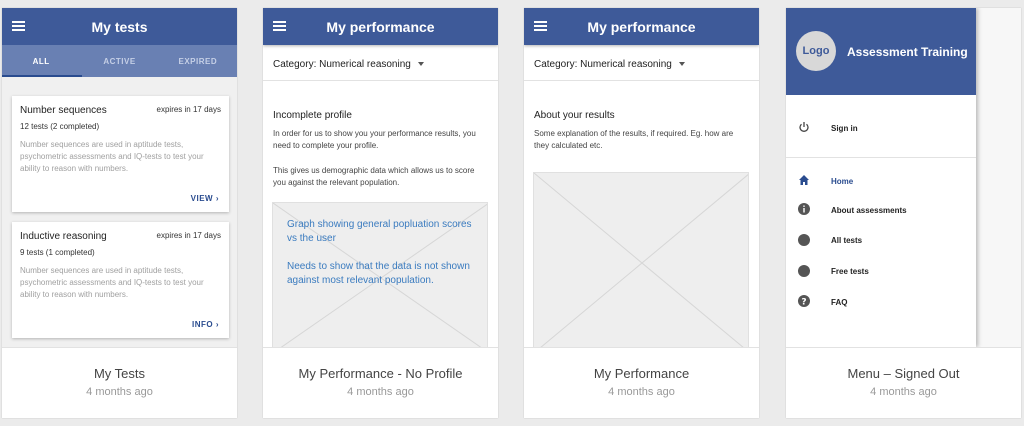 Image resolution: width=1024 pixels, height=426 pixels. What do you see at coordinates (804, 209) in the screenshot?
I see `info-icon` at bounding box center [804, 209].